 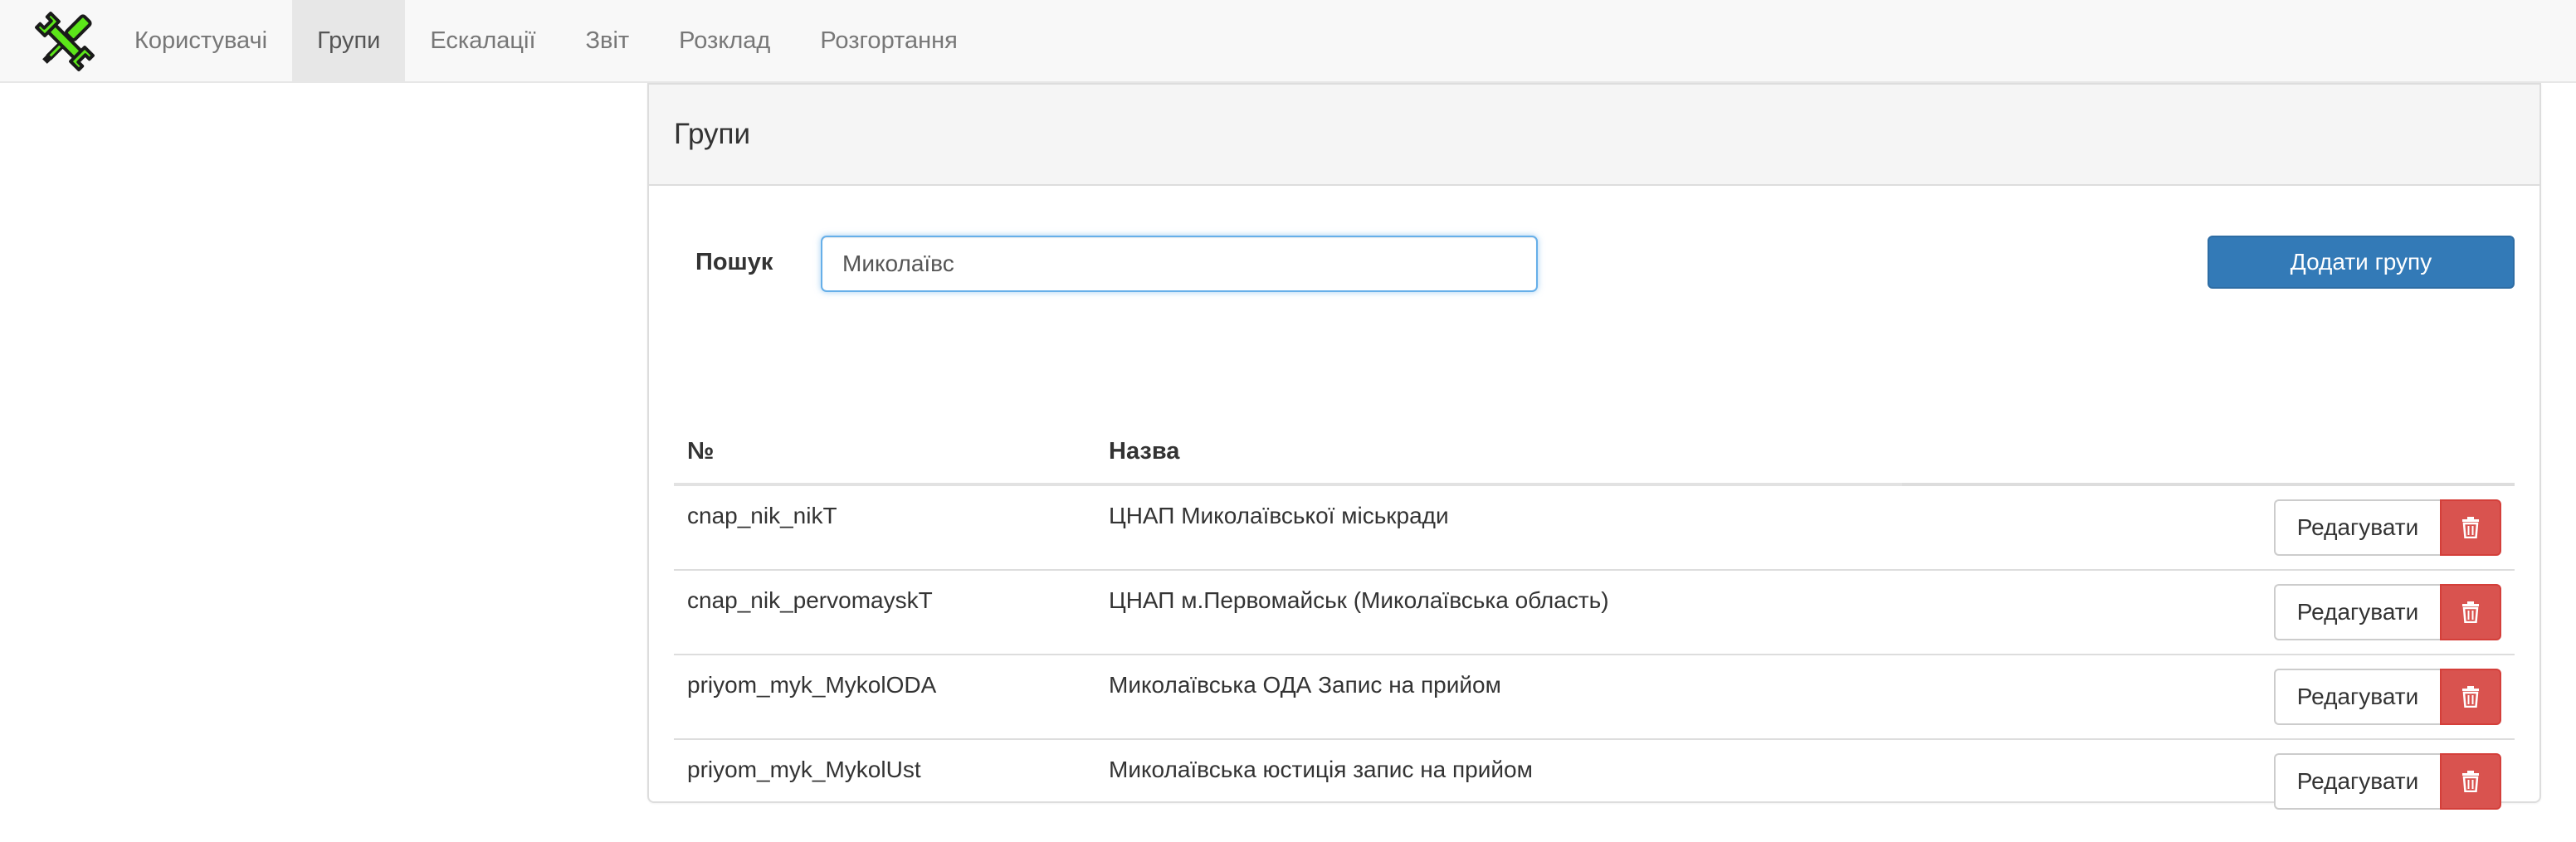 What do you see at coordinates (889, 40) in the screenshot?
I see `nav-item-deployment: Розгортання` at bounding box center [889, 40].